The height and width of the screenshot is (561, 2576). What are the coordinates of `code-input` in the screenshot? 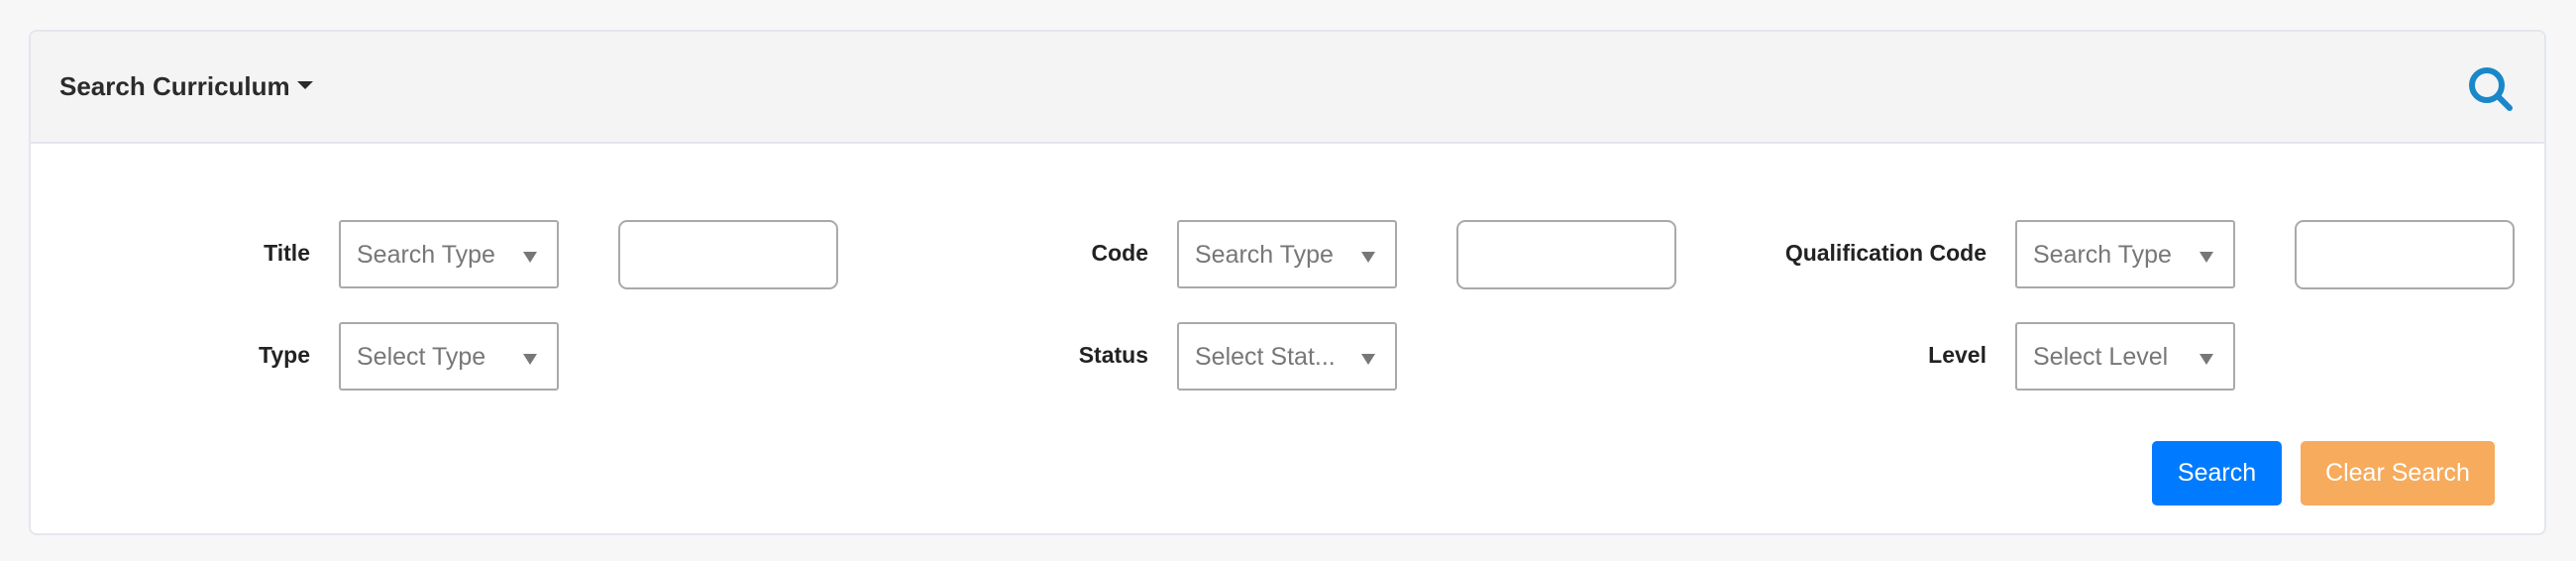 It's located at (1566, 255).